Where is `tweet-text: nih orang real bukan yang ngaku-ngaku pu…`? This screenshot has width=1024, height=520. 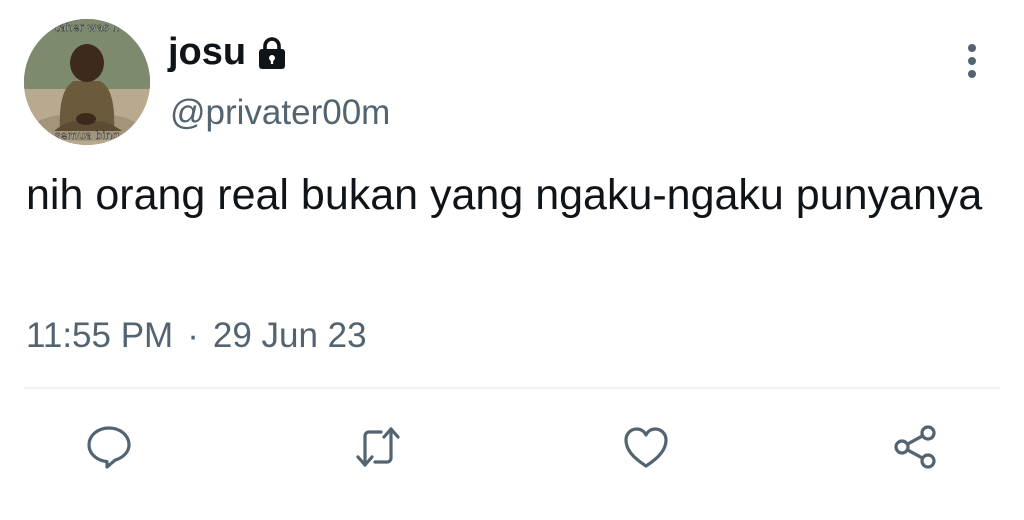
tweet-text: nih orang real bukan yang ngaku-ngaku pu… is located at coordinates (504, 195).